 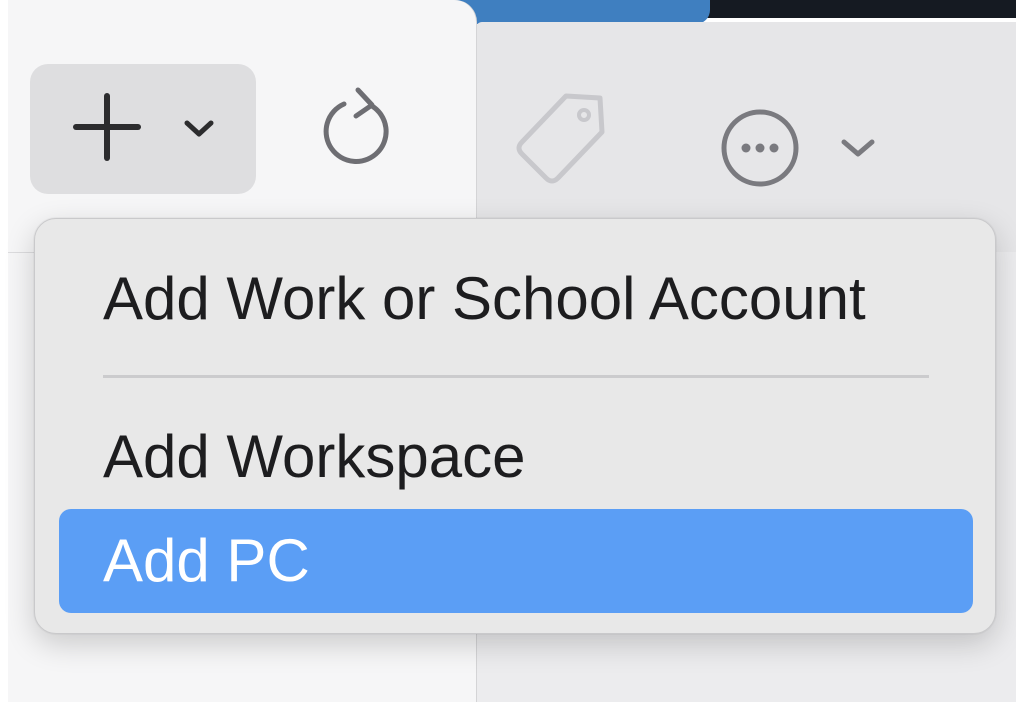 What do you see at coordinates (358, 128) in the screenshot?
I see `refresh-icon` at bounding box center [358, 128].